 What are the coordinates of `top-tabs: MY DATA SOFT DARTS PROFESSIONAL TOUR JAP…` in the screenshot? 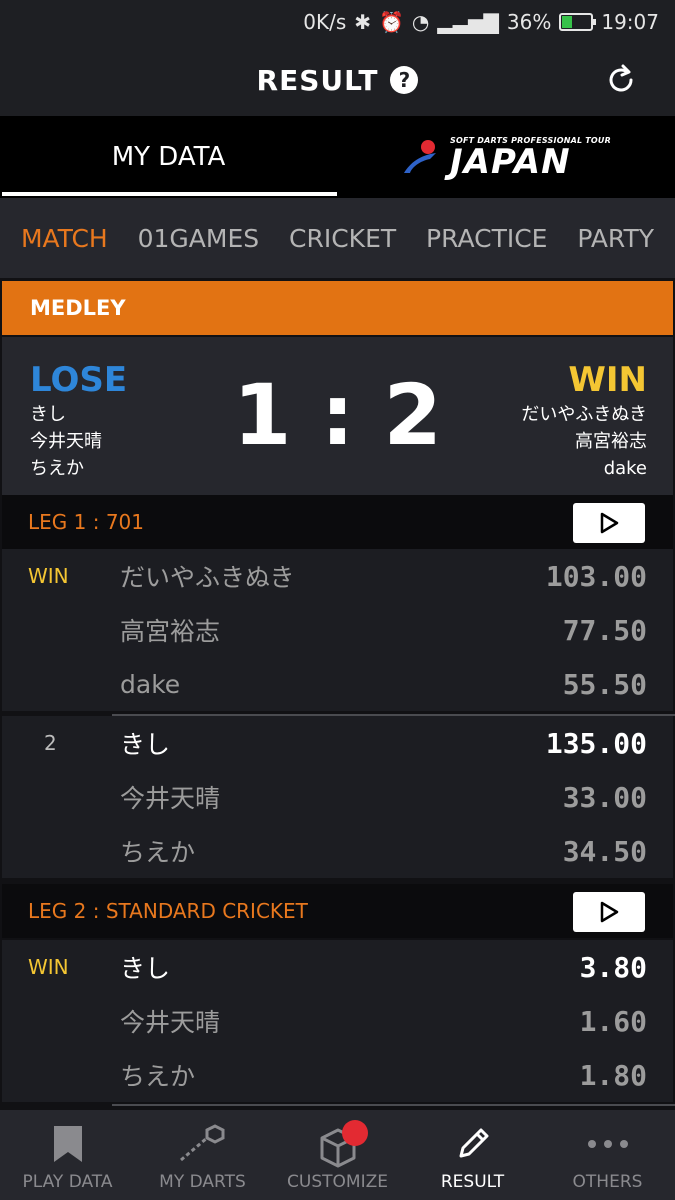 It's located at (337, 157).